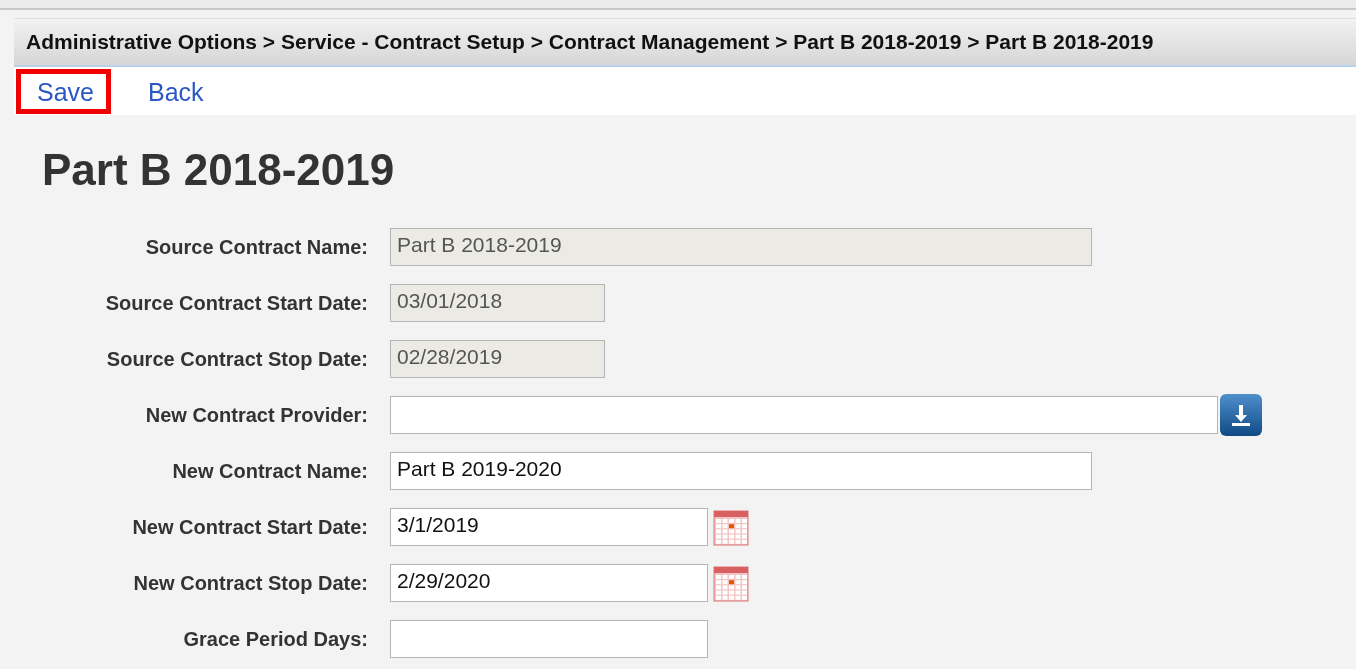 Image resolution: width=1356 pixels, height=669 pixels. Describe the element at coordinates (256, 247) in the screenshot. I see `field-label: Source Contract Name:` at that location.